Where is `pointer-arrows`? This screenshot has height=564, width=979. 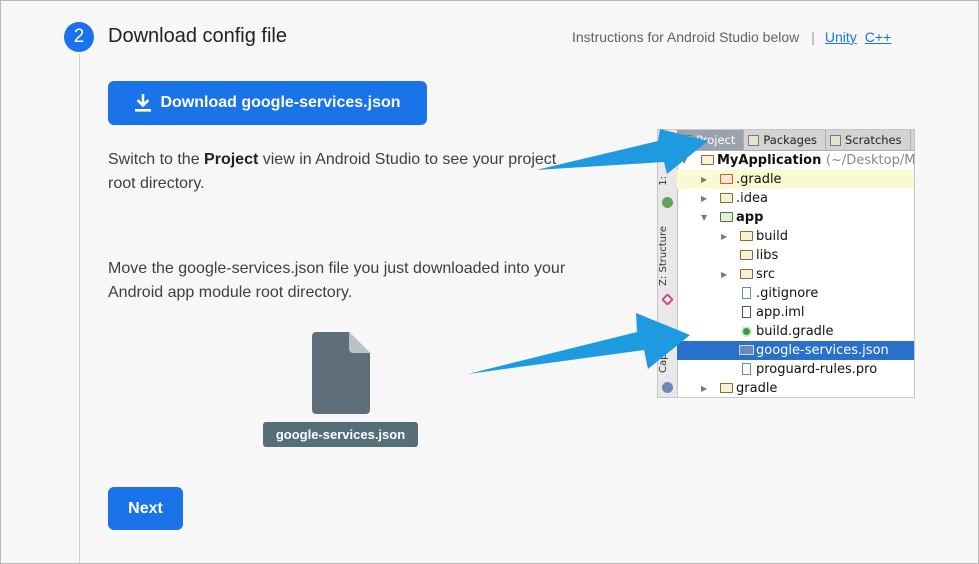
pointer-arrows is located at coordinates (588, 251).